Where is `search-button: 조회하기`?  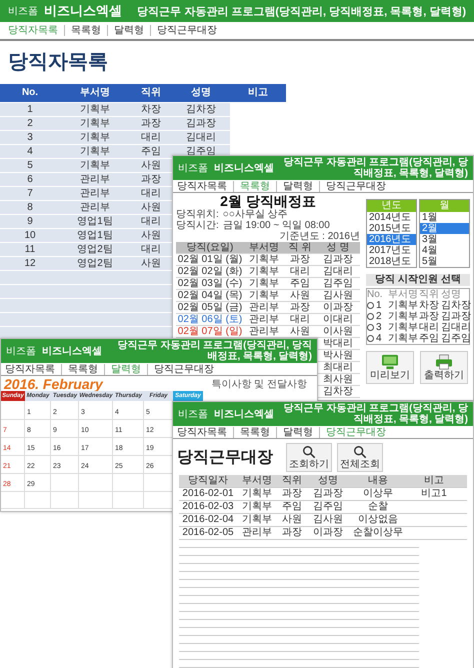
search-button: 조회하기 is located at coordinates (309, 457).